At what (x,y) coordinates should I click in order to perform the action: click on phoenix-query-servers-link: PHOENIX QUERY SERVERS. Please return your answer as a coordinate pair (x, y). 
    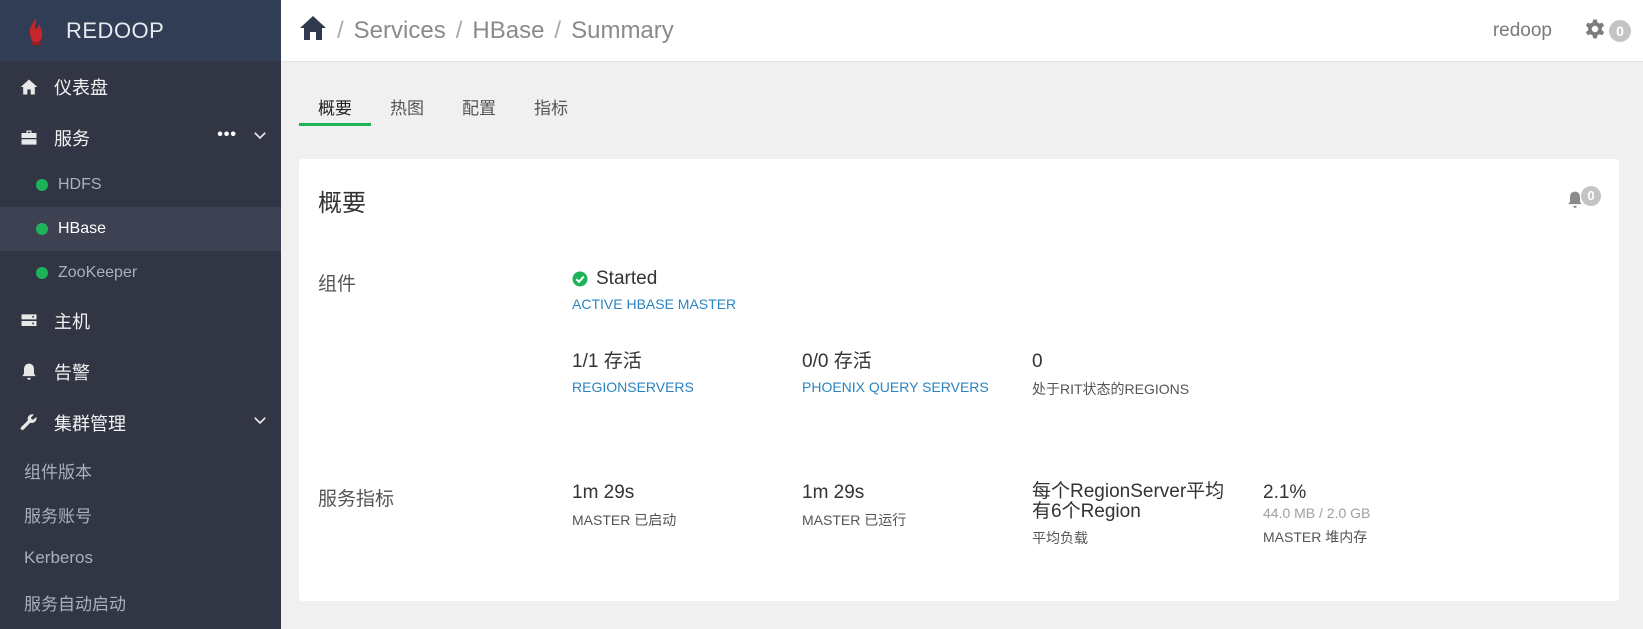
    Looking at the image, I should click on (895, 387).